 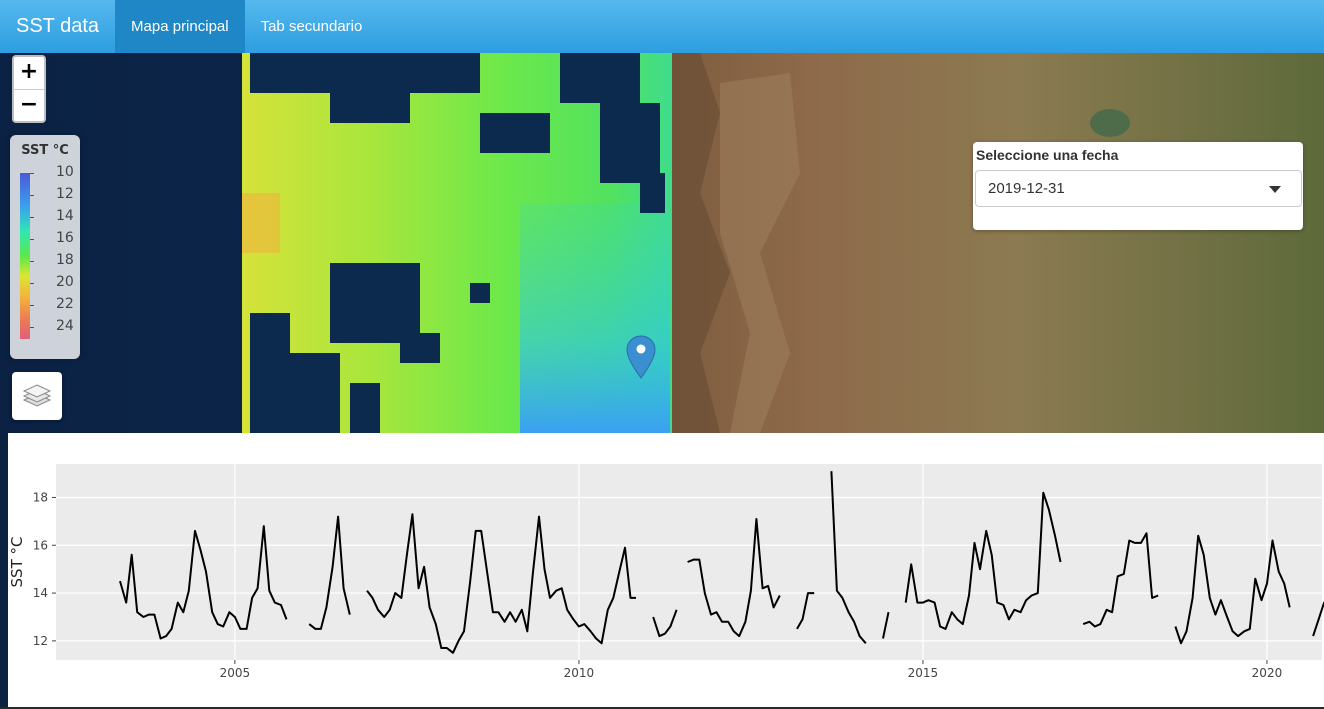 What do you see at coordinates (65, 238) in the screenshot?
I see `legend-tick-label: 16` at bounding box center [65, 238].